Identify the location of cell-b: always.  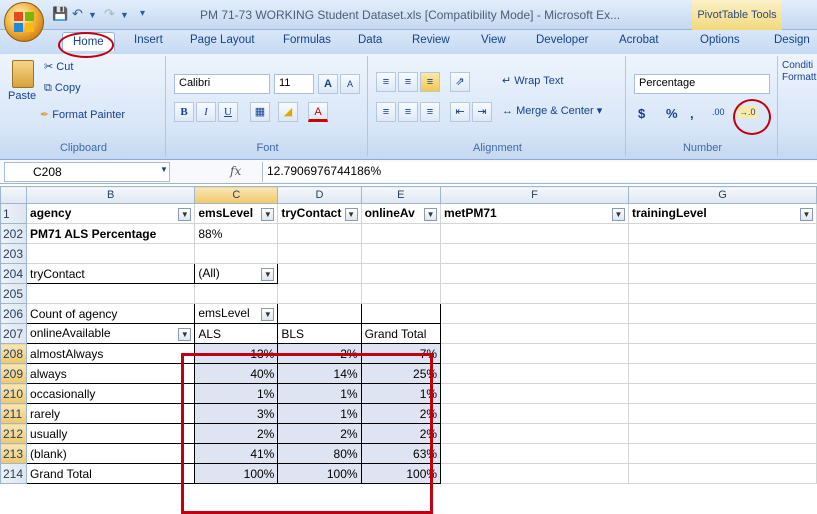
(111, 373).